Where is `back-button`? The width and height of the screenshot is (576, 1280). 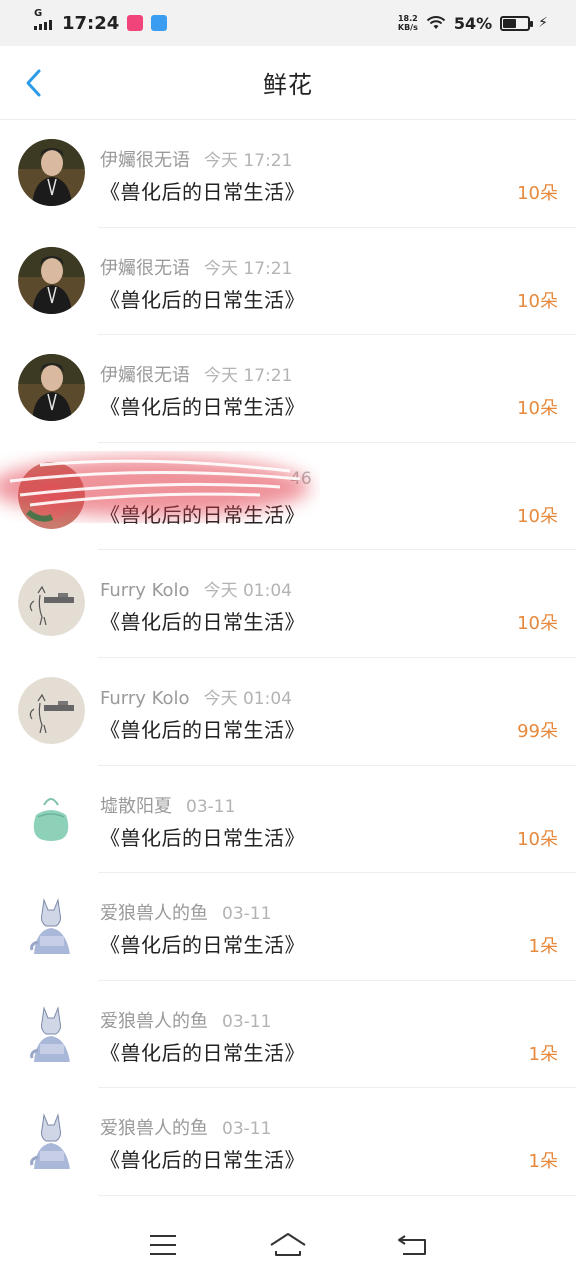
back-button is located at coordinates (34, 83).